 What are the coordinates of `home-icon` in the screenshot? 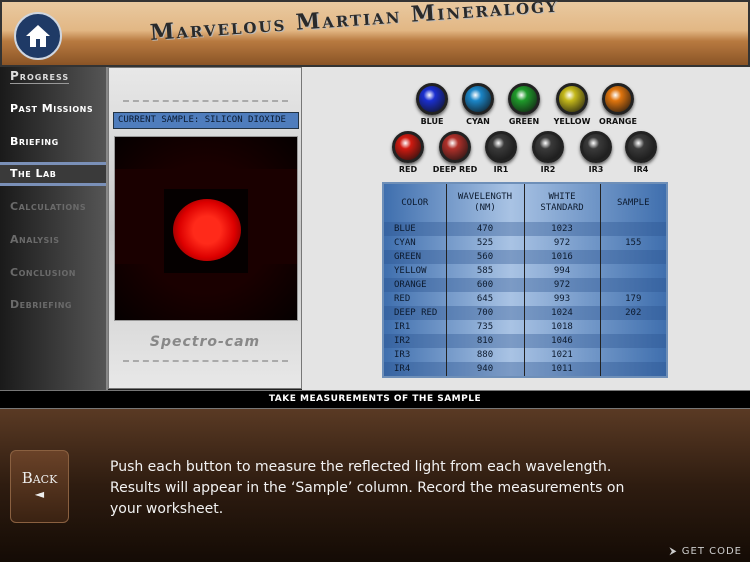 It's located at (38, 36).